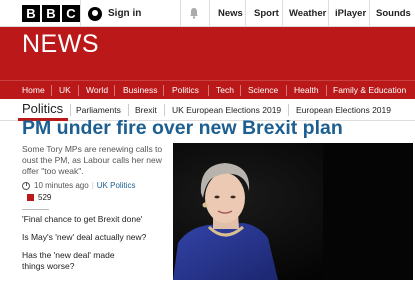 This screenshot has width=415, height=281. What do you see at coordinates (45, 197) in the screenshot?
I see `comment-count: 529` at bounding box center [45, 197].